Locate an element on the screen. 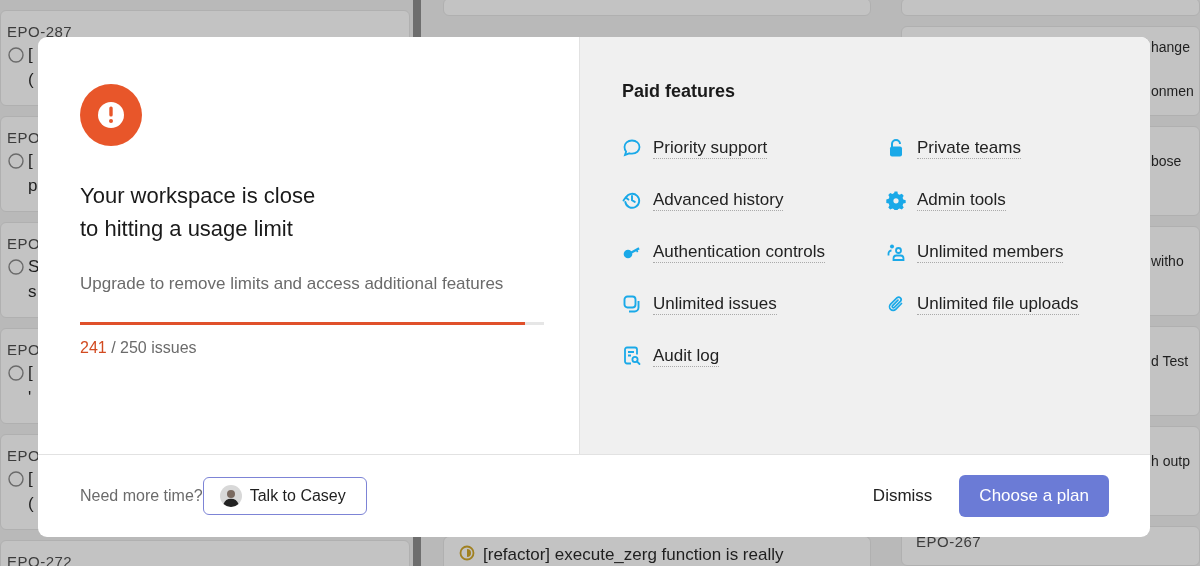 This screenshot has width=1200, height=566. feature-link: Unlimited issues is located at coordinates (715, 304).